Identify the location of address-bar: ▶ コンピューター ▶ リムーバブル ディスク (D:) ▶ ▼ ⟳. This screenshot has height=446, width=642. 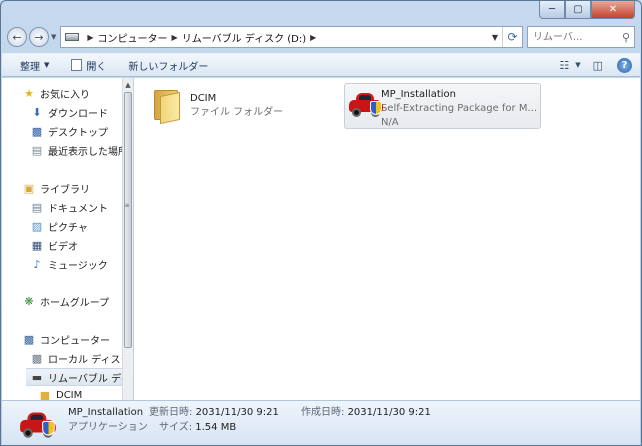
(291, 37).